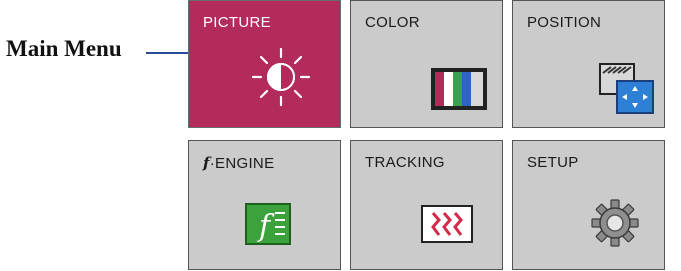 The height and width of the screenshot is (271, 681). I want to click on tile-tracking: TRACKING, so click(426, 205).